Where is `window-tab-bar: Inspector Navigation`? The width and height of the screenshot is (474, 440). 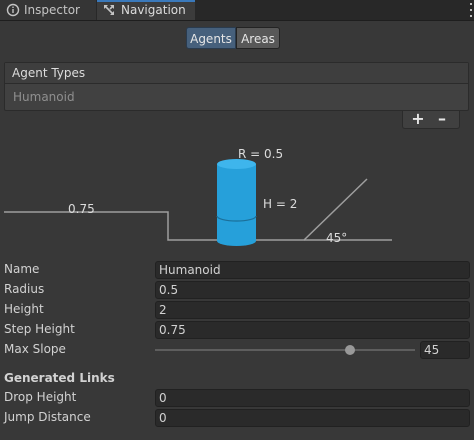
window-tab-bar: Inspector Navigation is located at coordinates (237, 10).